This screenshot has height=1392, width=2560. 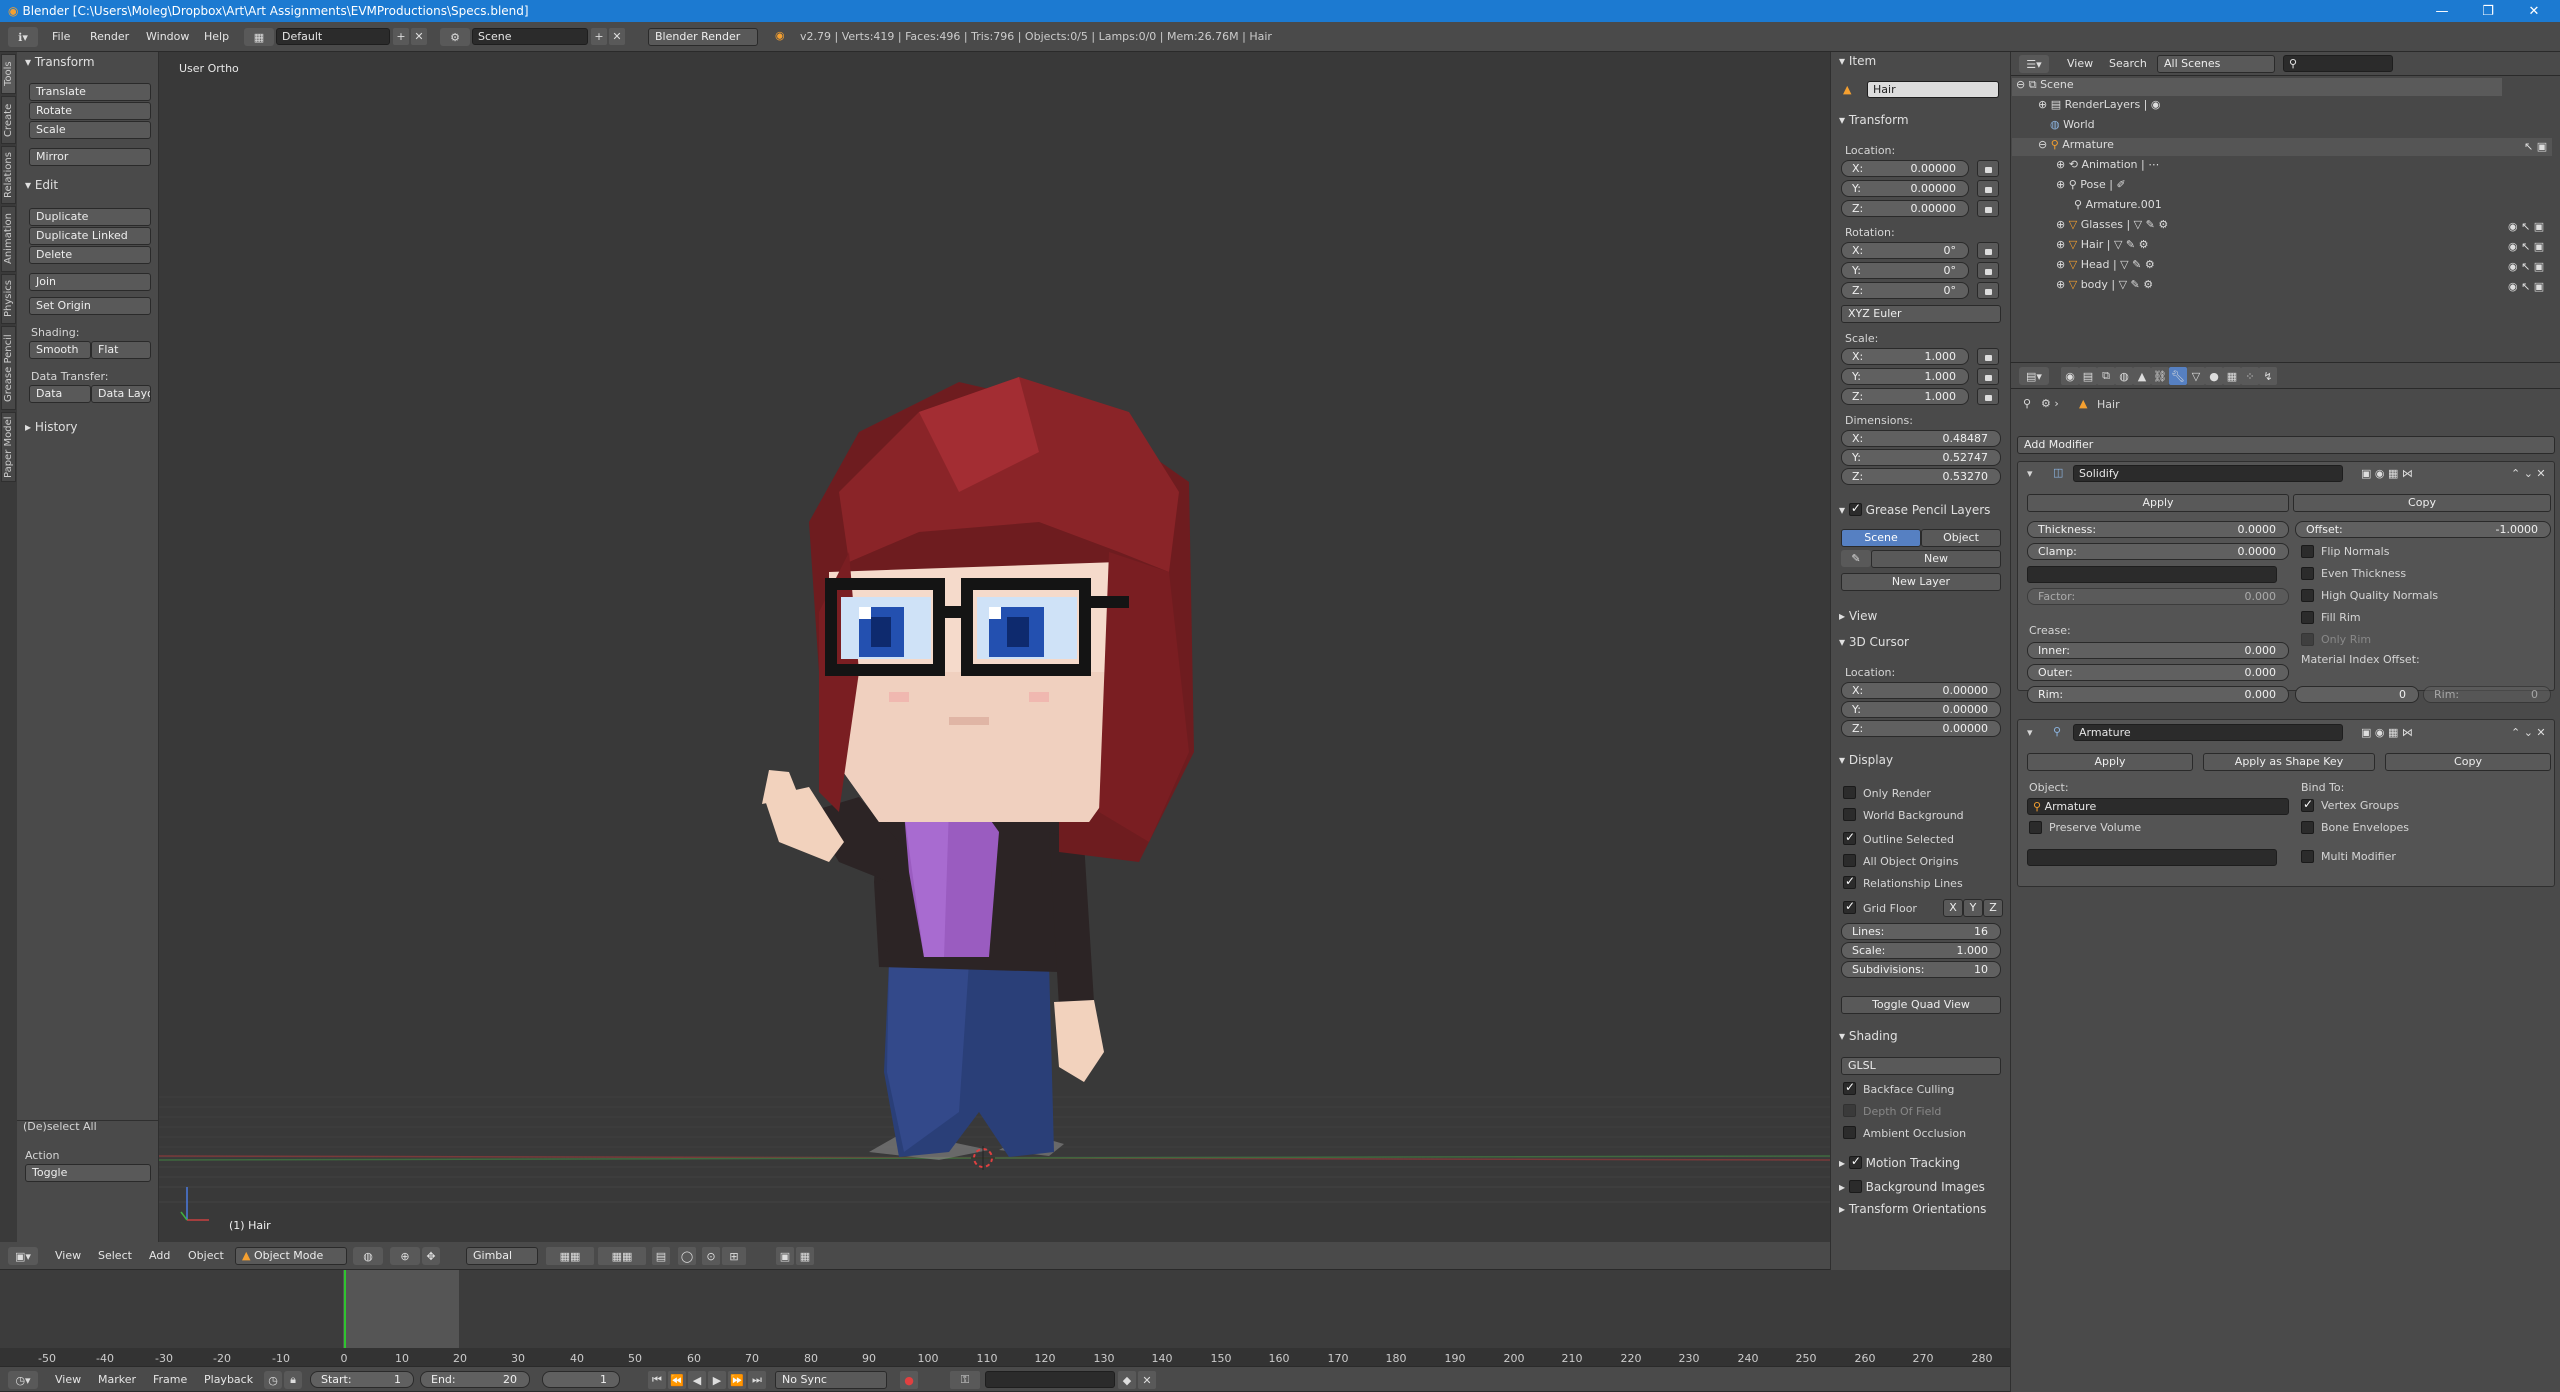 I want to click on material-offset-field: 0, so click(x=2357, y=694).